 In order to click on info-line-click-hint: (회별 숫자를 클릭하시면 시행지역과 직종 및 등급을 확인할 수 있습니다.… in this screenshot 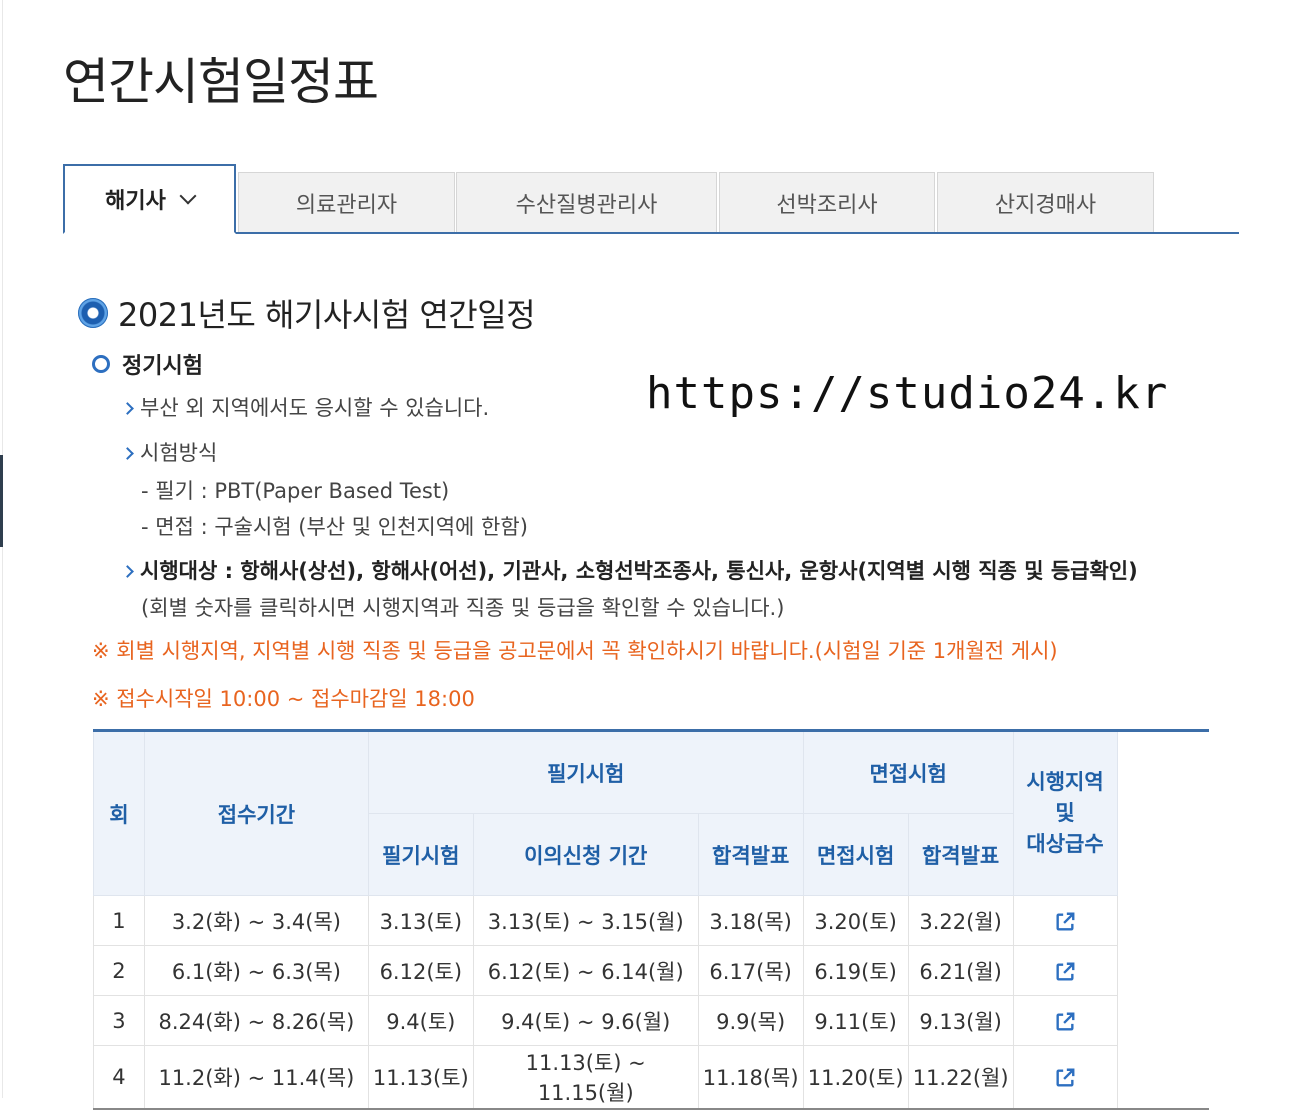, I will do `click(463, 608)`.